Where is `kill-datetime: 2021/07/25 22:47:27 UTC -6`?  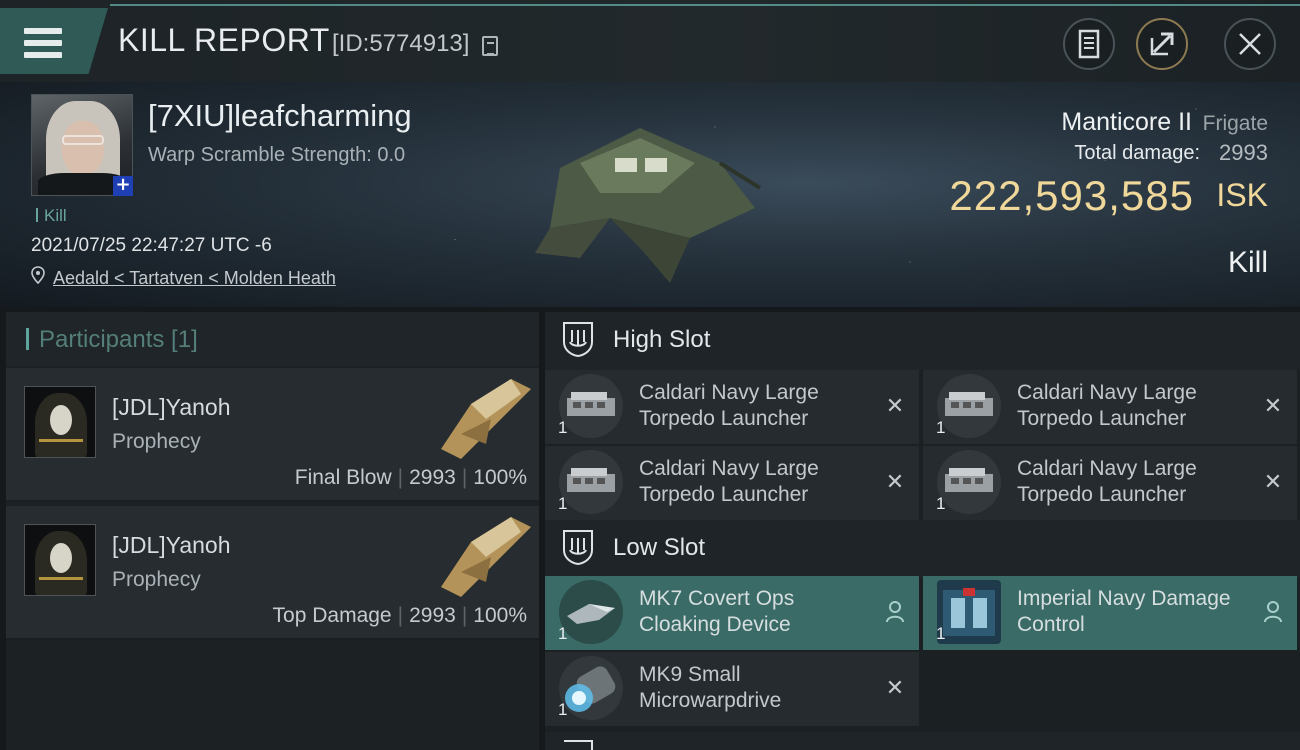
kill-datetime: 2021/07/25 22:47:27 UTC -6 is located at coordinates (151, 245).